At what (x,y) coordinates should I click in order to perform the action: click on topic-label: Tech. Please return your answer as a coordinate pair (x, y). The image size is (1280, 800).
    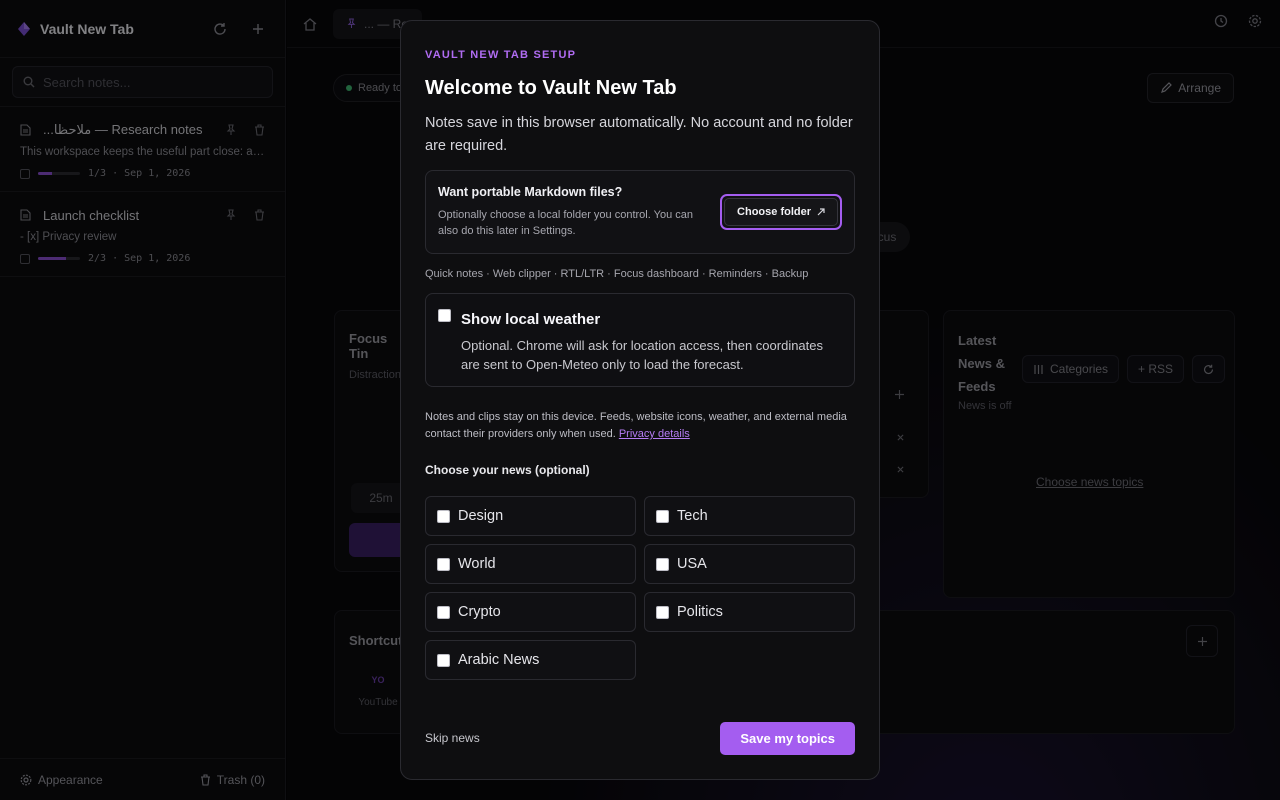
    Looking at the image, I should click on (692, 516).